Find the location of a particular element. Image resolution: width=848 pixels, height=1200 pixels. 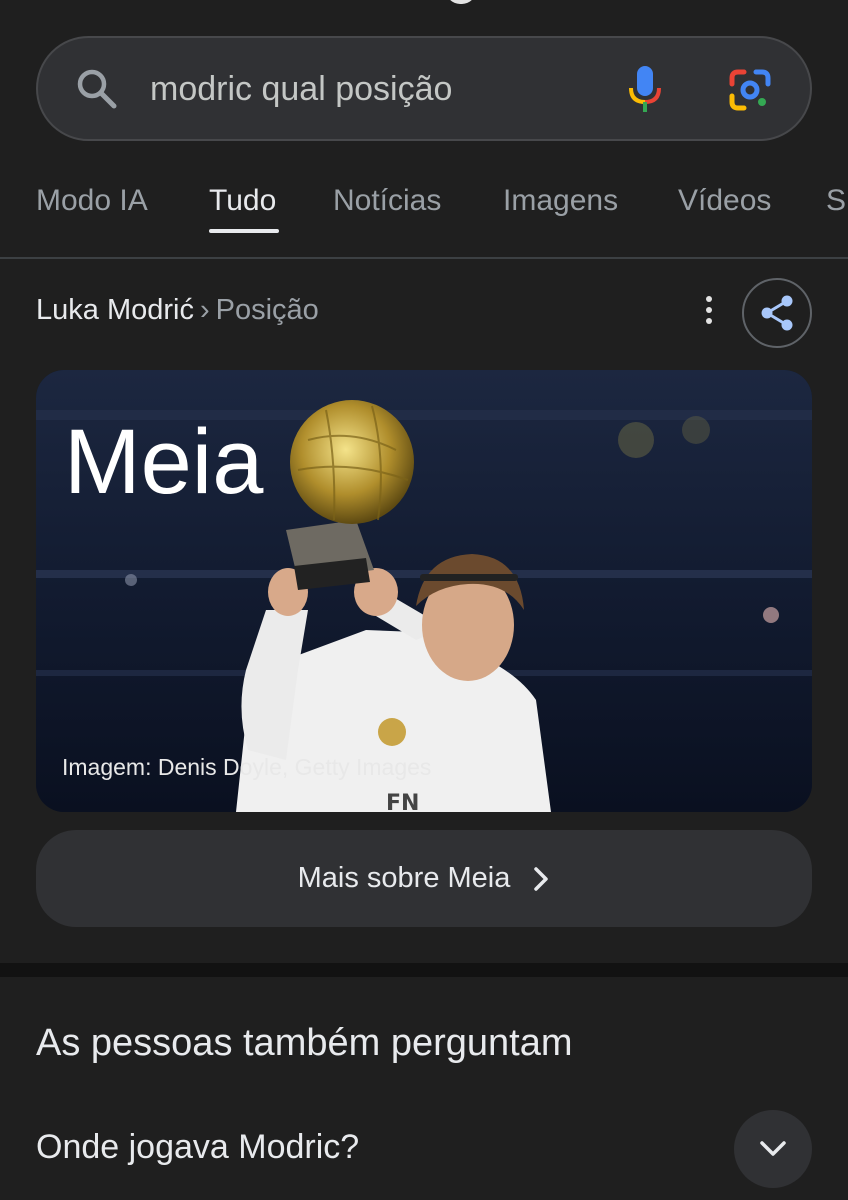

tab-noticias: Notícias is located at coordinates (387, 201).